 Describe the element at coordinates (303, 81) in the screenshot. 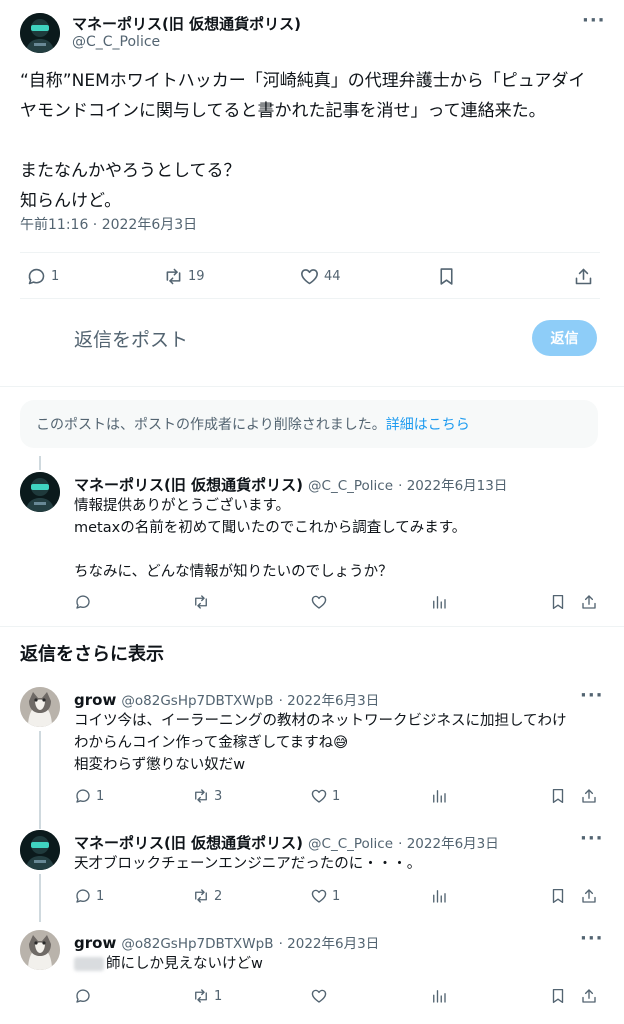

I see `post-text-line: “自称”NEMホワイトハッカー「河崎純真」の代理弁護士から「ピュアダイ` at that location.